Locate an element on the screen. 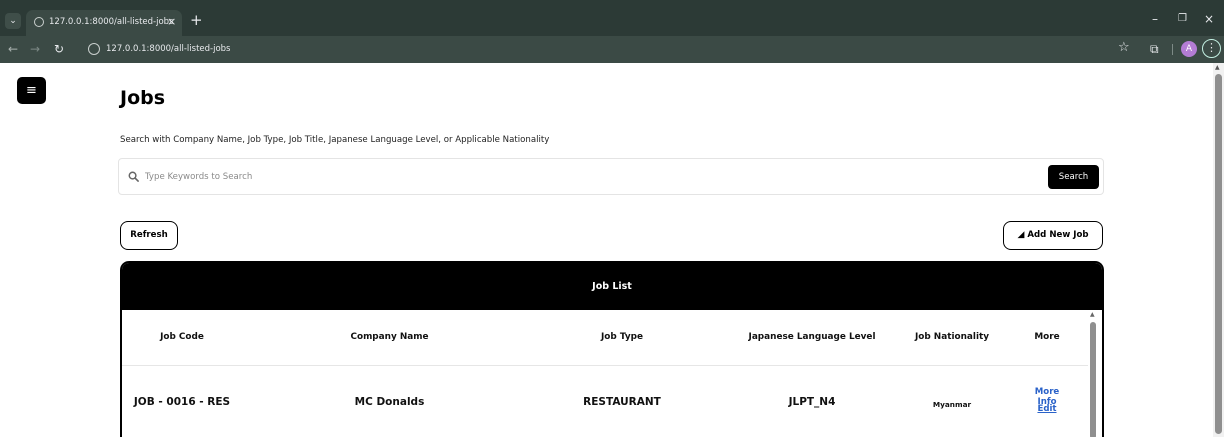  close-window-button: × is located at coordinates (1209, 19).